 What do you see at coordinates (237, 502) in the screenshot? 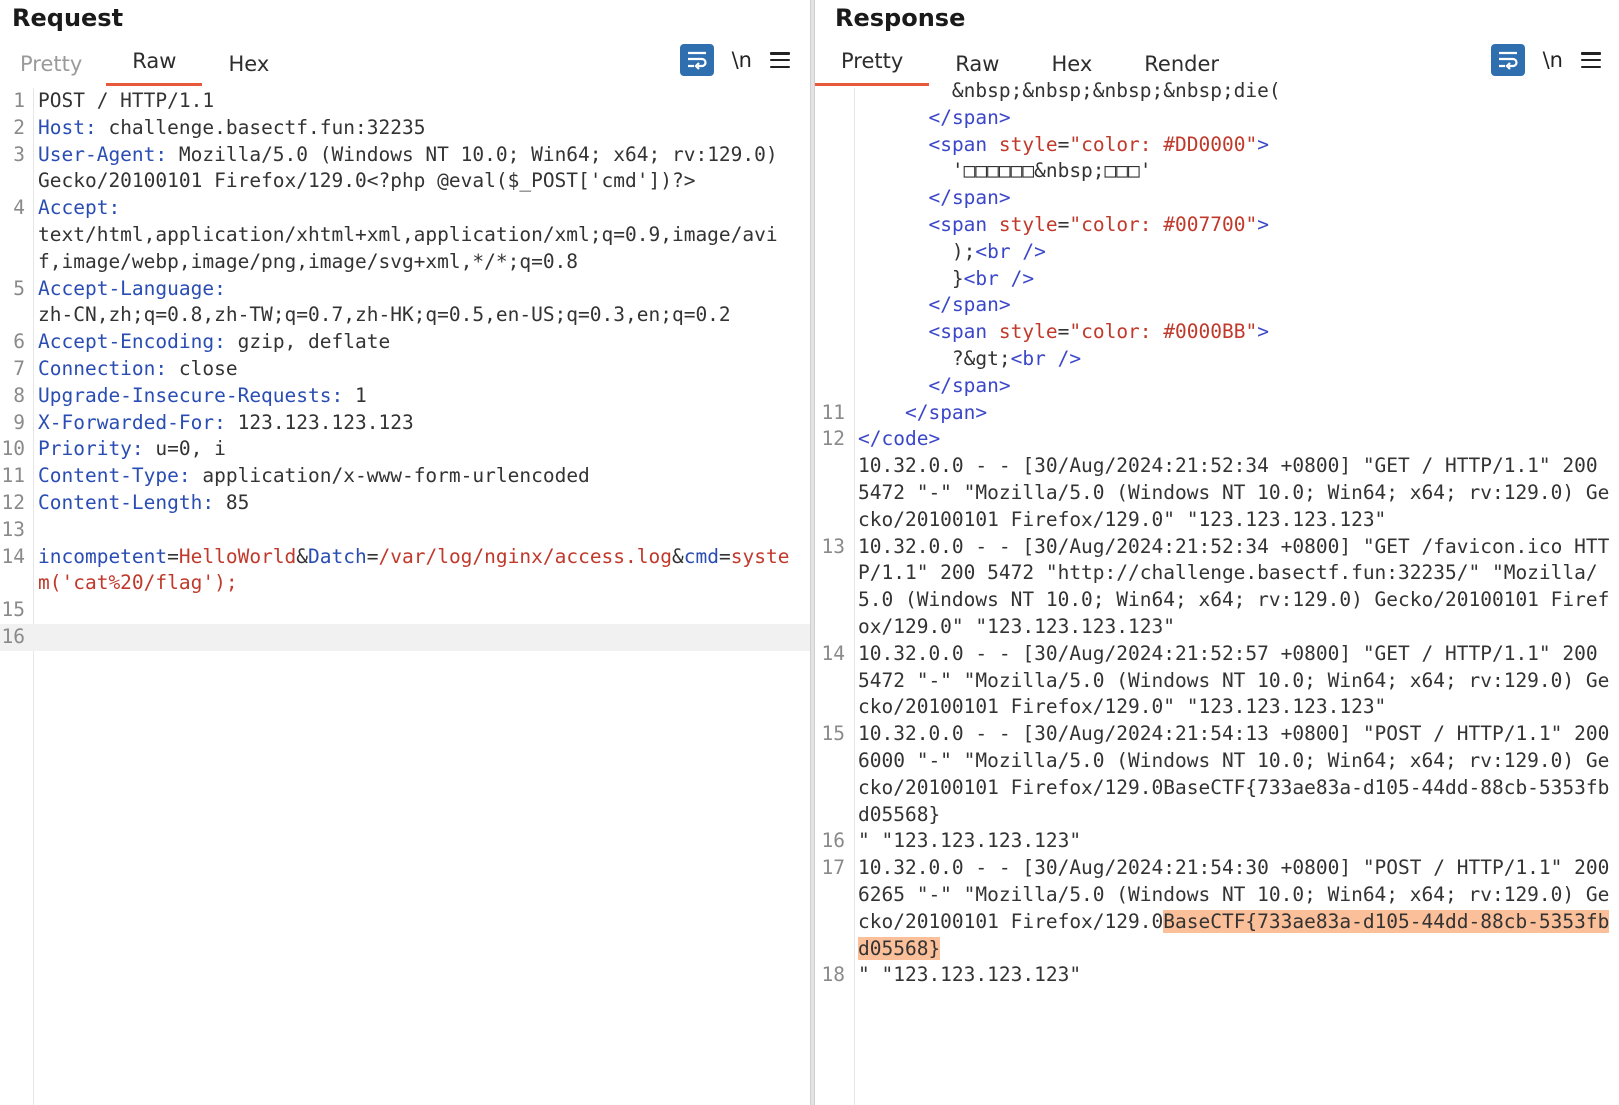
I see `code-token: 85` at bounding box center [237, 502].